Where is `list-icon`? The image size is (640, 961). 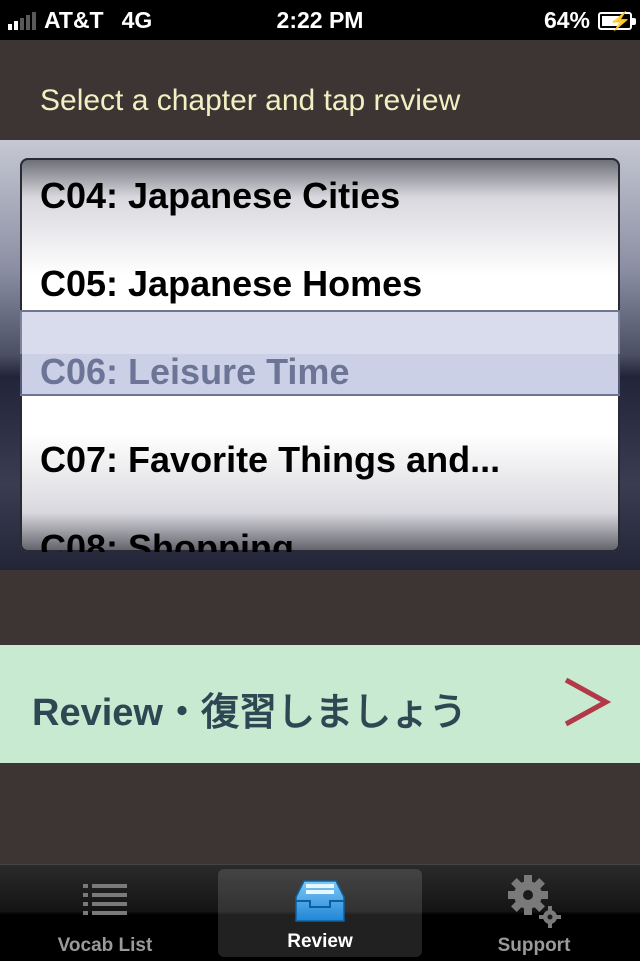 list-icon is located at coordinates (105, 899).